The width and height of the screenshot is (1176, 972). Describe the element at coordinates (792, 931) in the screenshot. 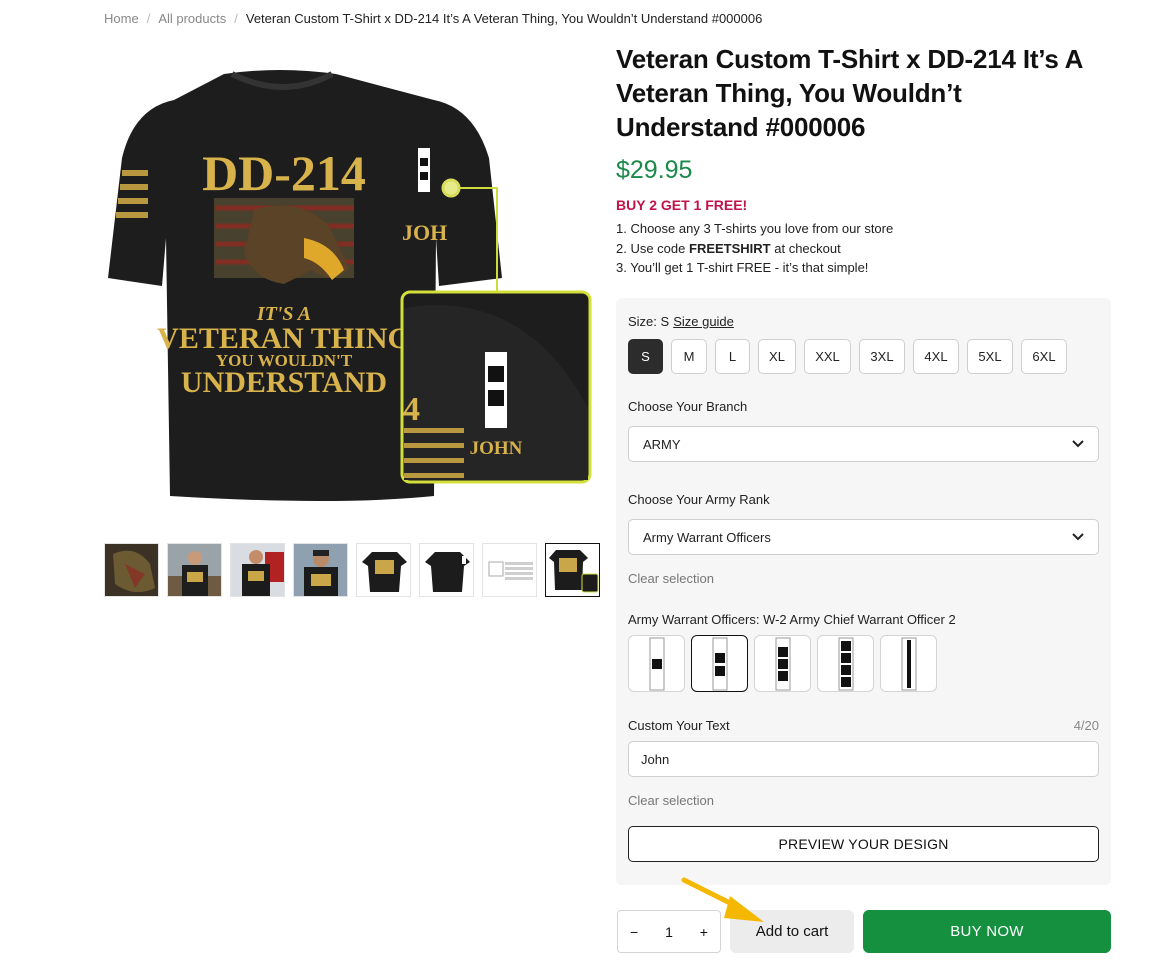

I see `add-to-cart-button: Add to cart` at that location.